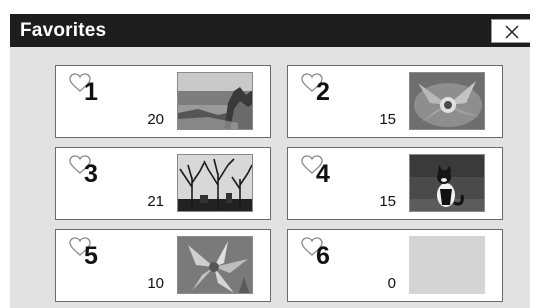  What do you see at coordinates (63, 30) in the screenshot?
I see `dialog-title: Favorites` at bounding box center [63, 30].